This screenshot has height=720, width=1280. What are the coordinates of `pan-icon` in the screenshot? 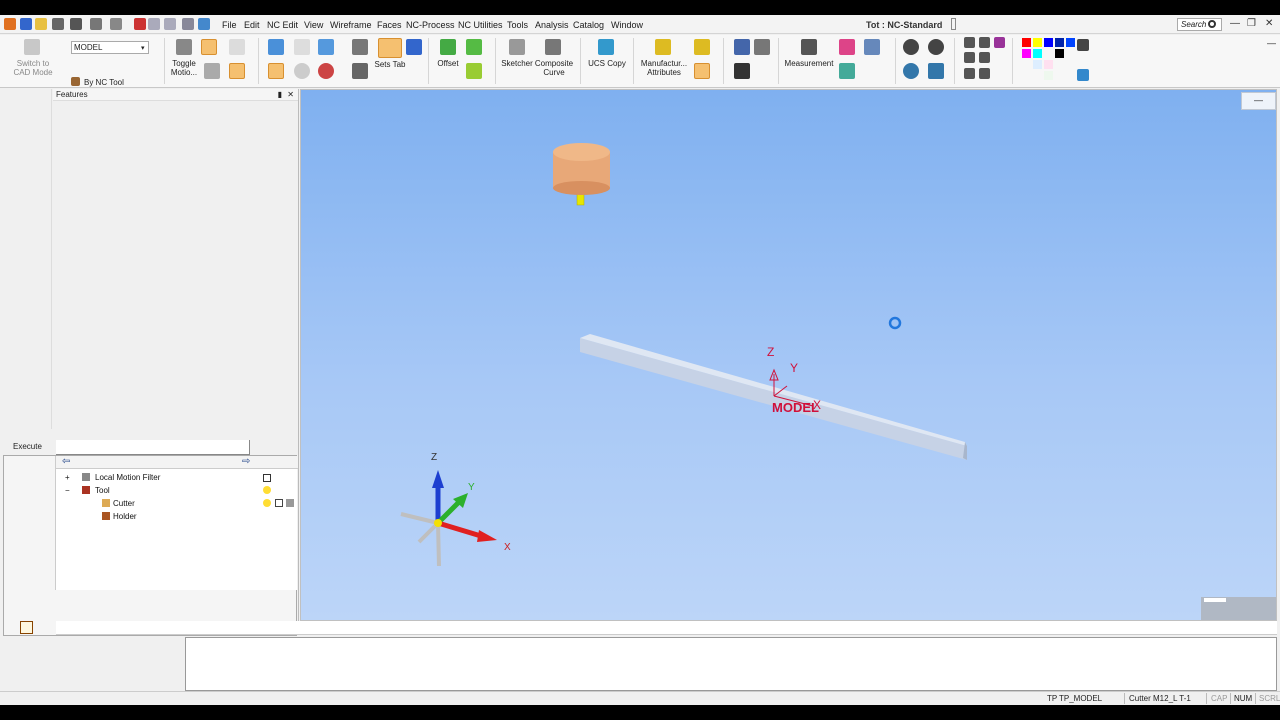 It's located at (936, 71).